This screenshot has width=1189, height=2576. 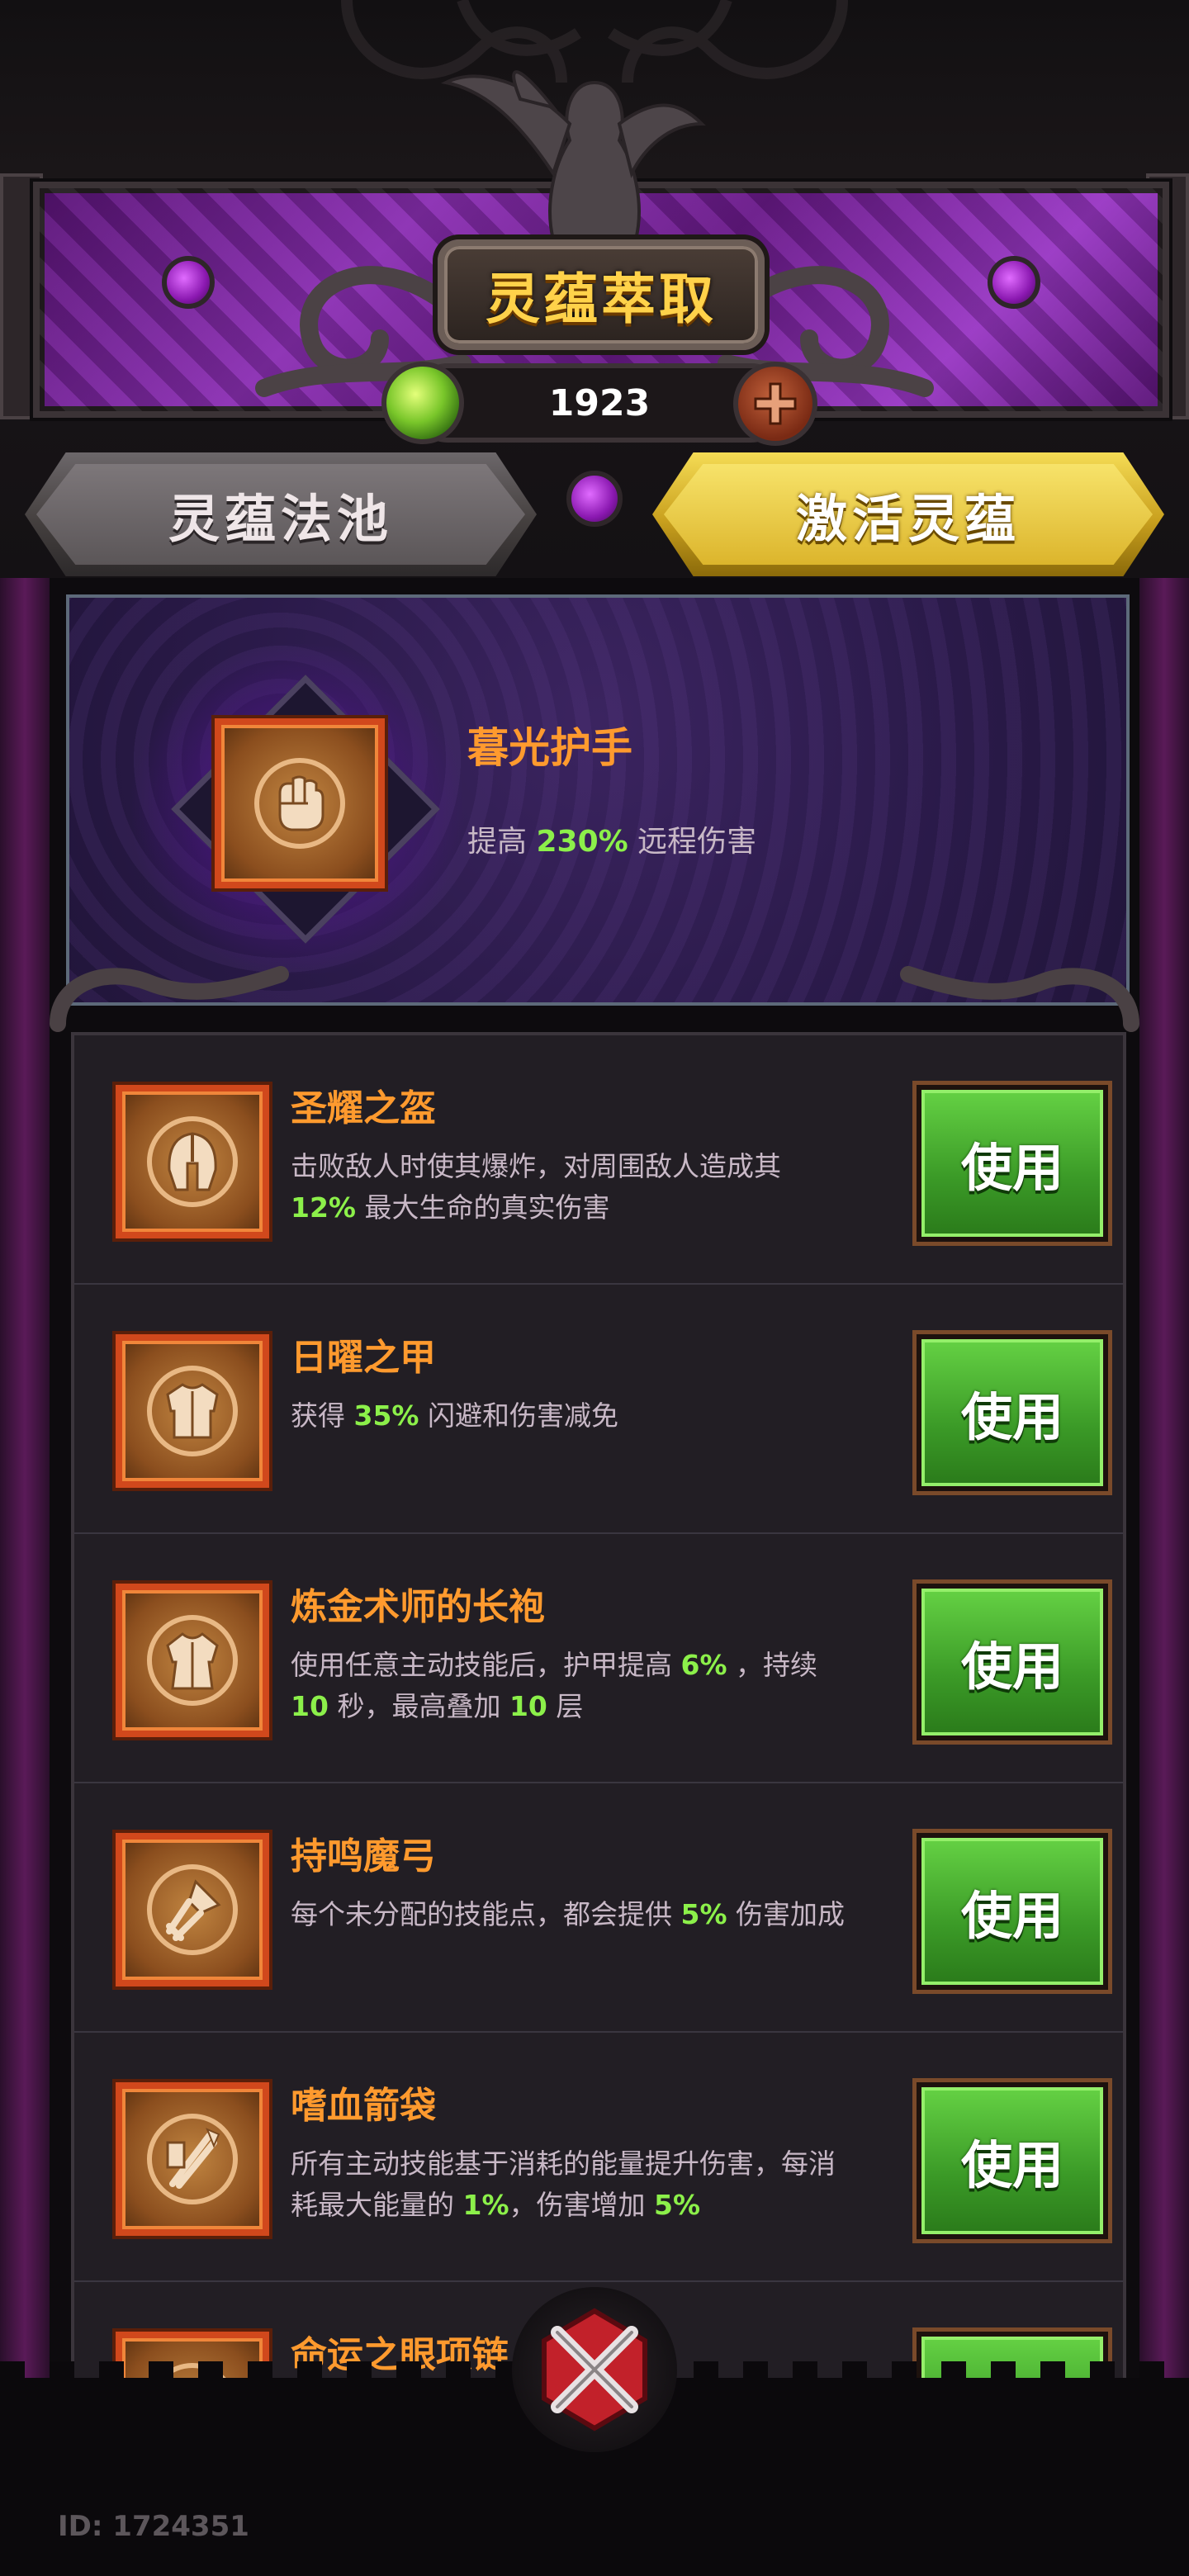 What do you see at coordinates (637, 1416) in the screenshot?
I see `item-description: 获得 35% 闪避和伤害减免` at bounding box center [637, 1416].